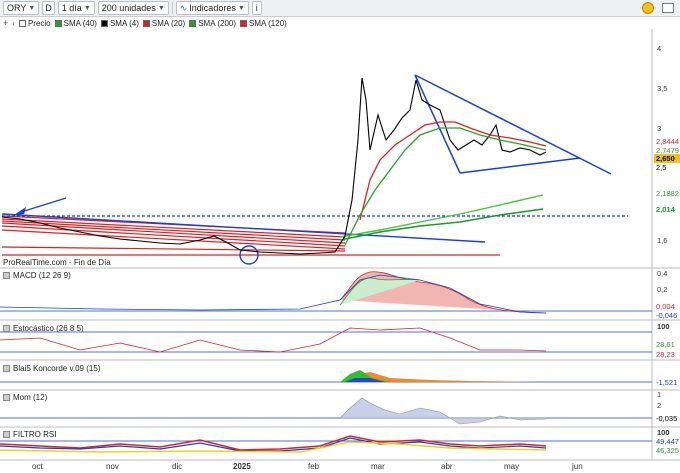  What do you see at coordinates (35, 434) in the screenshot?
I see `rsi-label: FILTRO RSI` at bounding box center [35, 434].